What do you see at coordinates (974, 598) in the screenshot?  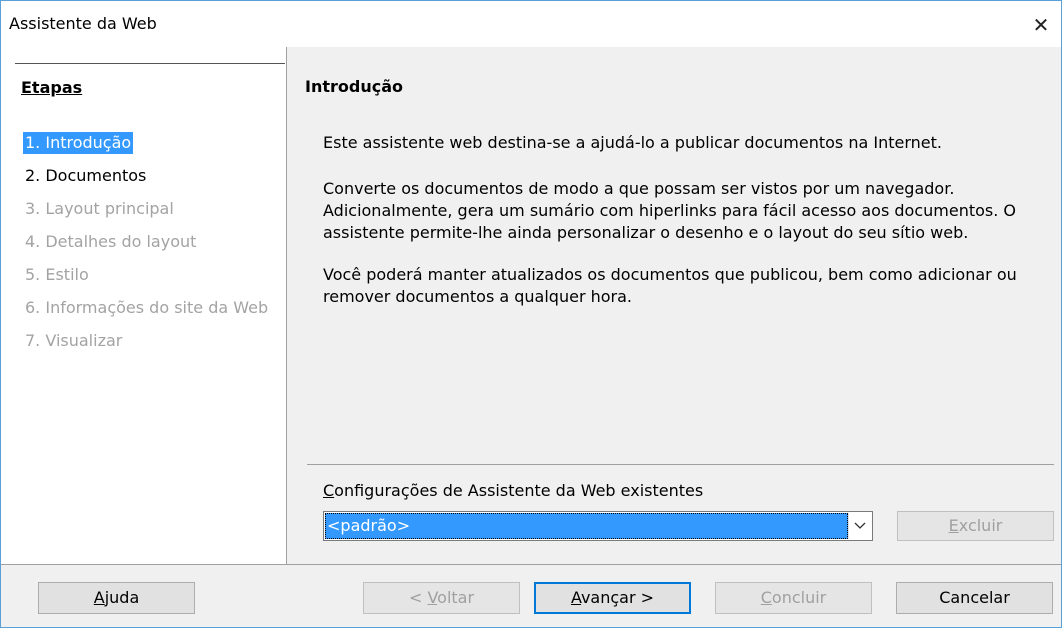 I see `cancel-button: Cancelar` at bounding box center [974, 598].